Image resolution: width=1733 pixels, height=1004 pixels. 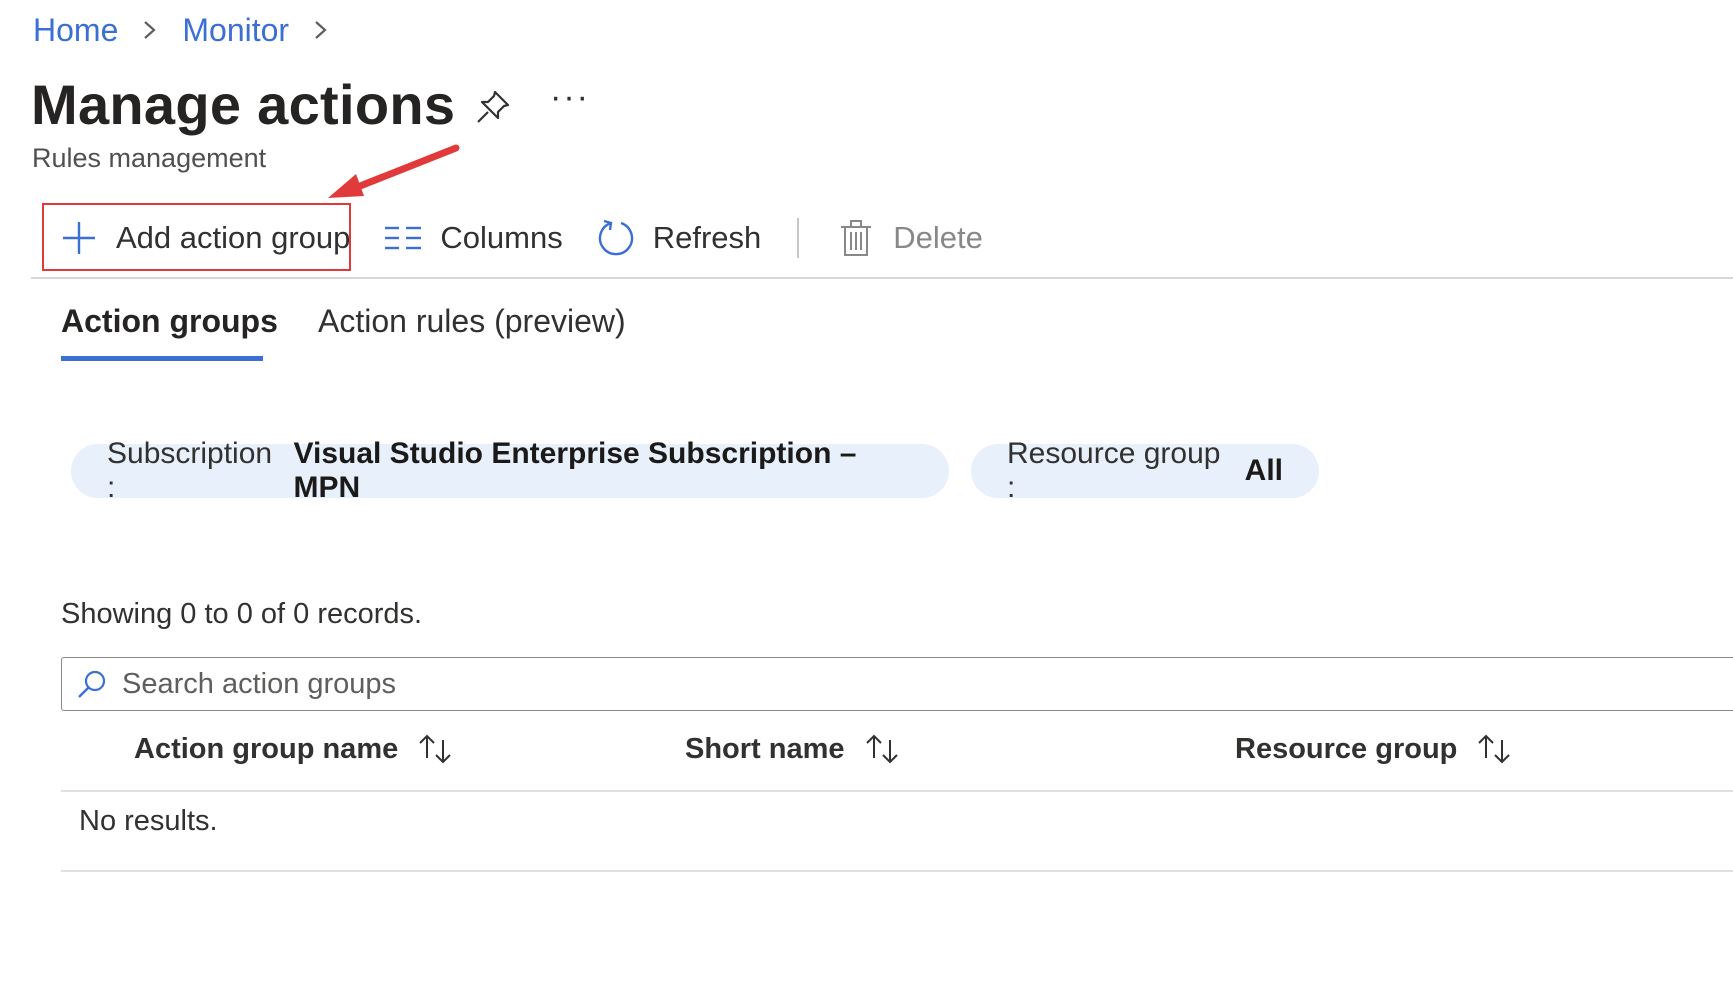 I want to click on resource-group-filter-value: All, so click(x=1263, y=470).